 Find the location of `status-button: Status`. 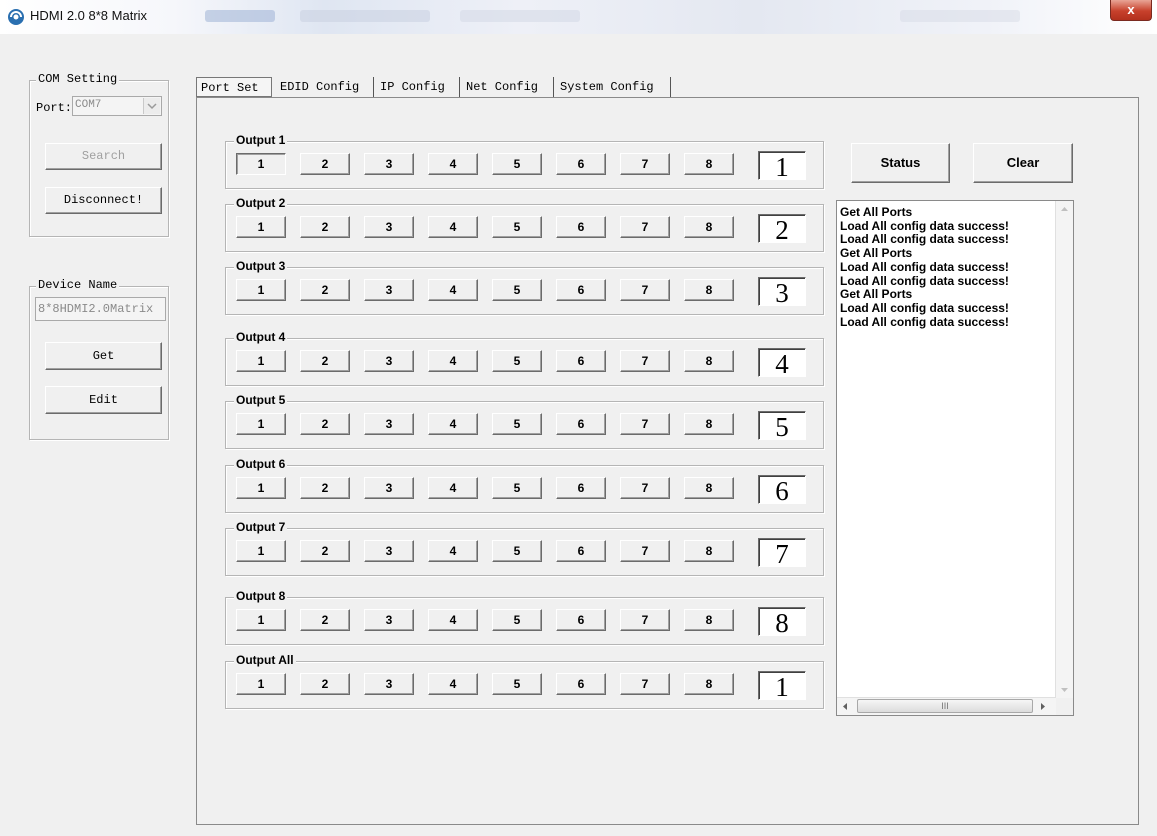

status-button: Status is located at coordinates (900, 163).